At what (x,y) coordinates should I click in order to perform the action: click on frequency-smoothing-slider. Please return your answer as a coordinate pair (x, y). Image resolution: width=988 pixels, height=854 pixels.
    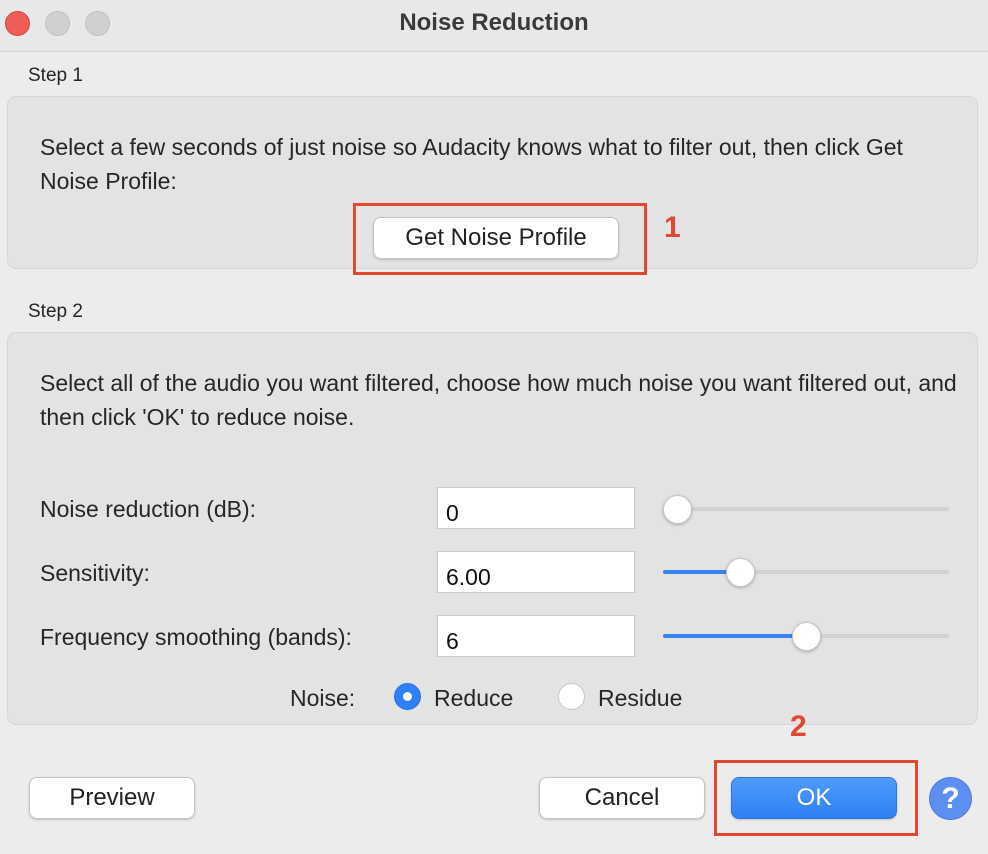
    Looking at the image, I should click on (806, 636).